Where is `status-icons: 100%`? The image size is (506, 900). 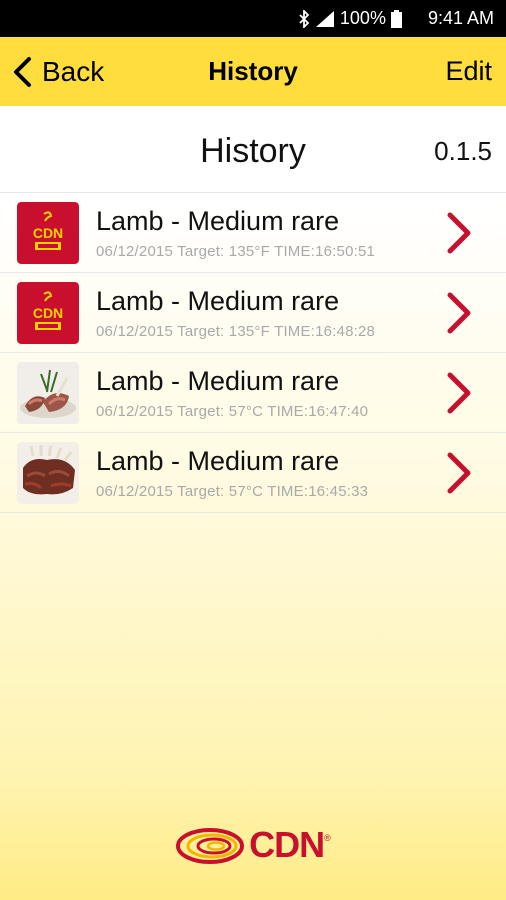 status-icons: 100% is located at coordinates (350, 18).